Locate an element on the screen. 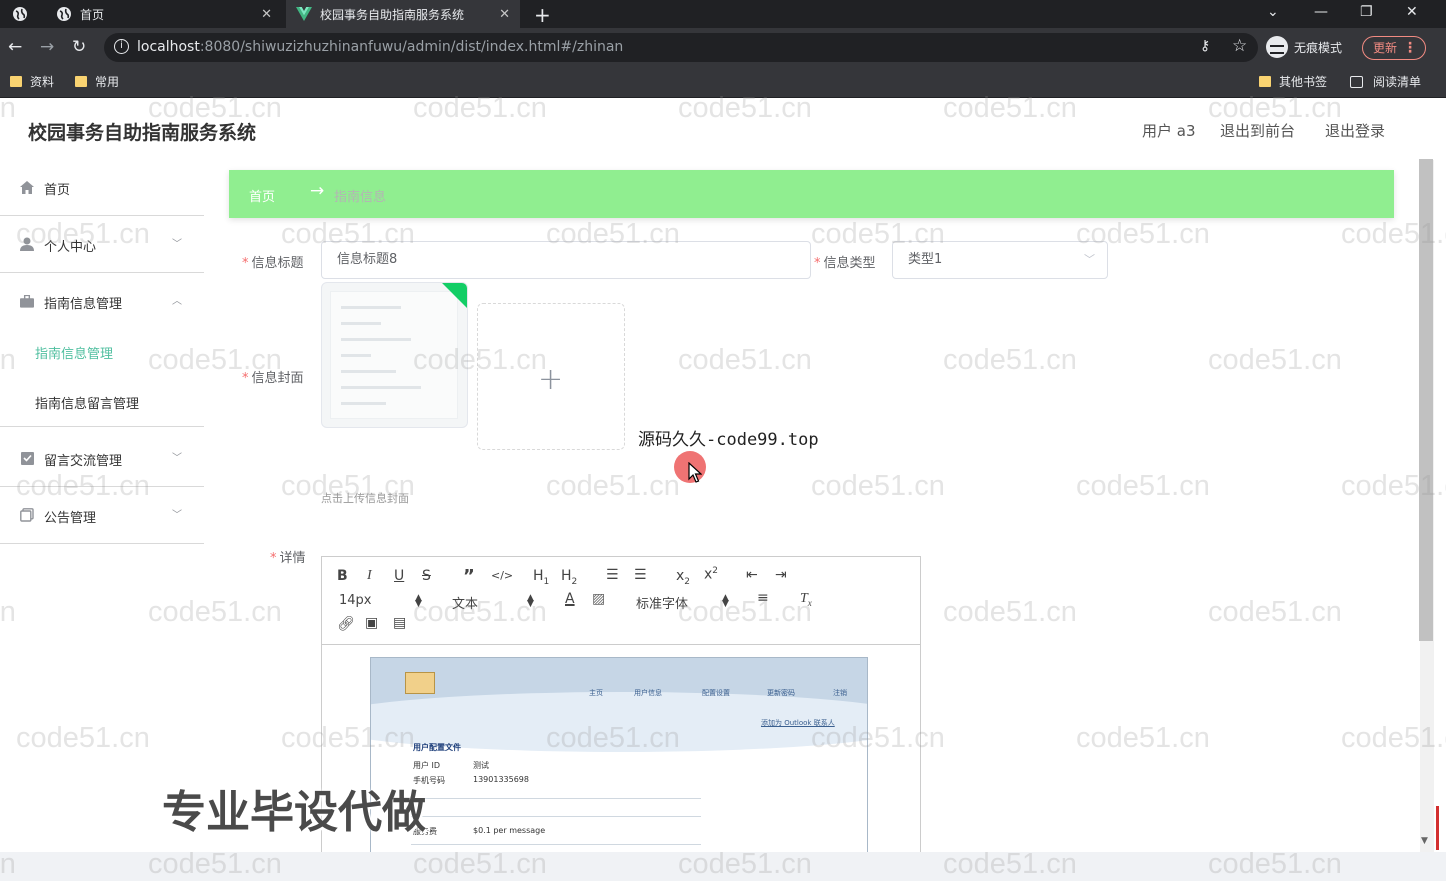  new-tab-plus-icon: + is located at coordinates (542, 15).